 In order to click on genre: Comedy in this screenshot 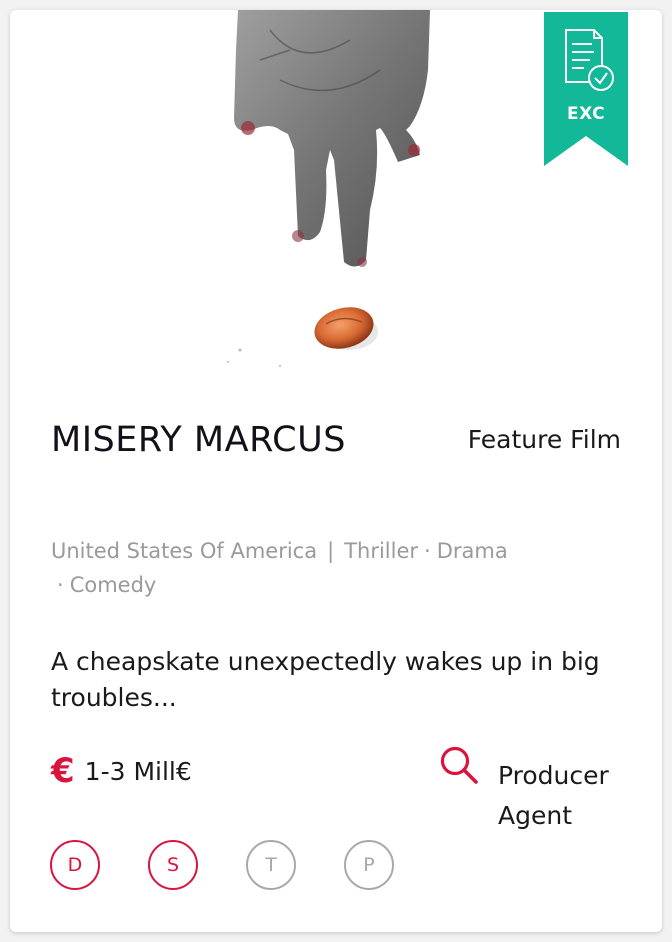, I will do `click(113, 585)`.